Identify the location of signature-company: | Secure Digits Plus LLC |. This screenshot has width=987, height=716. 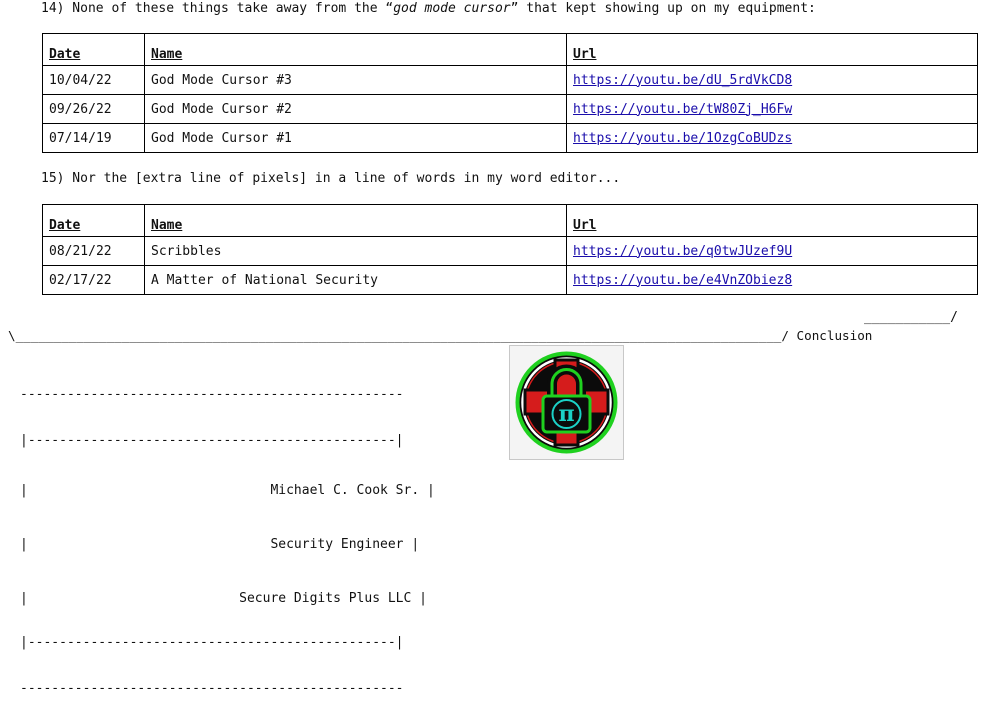
(223, 598).